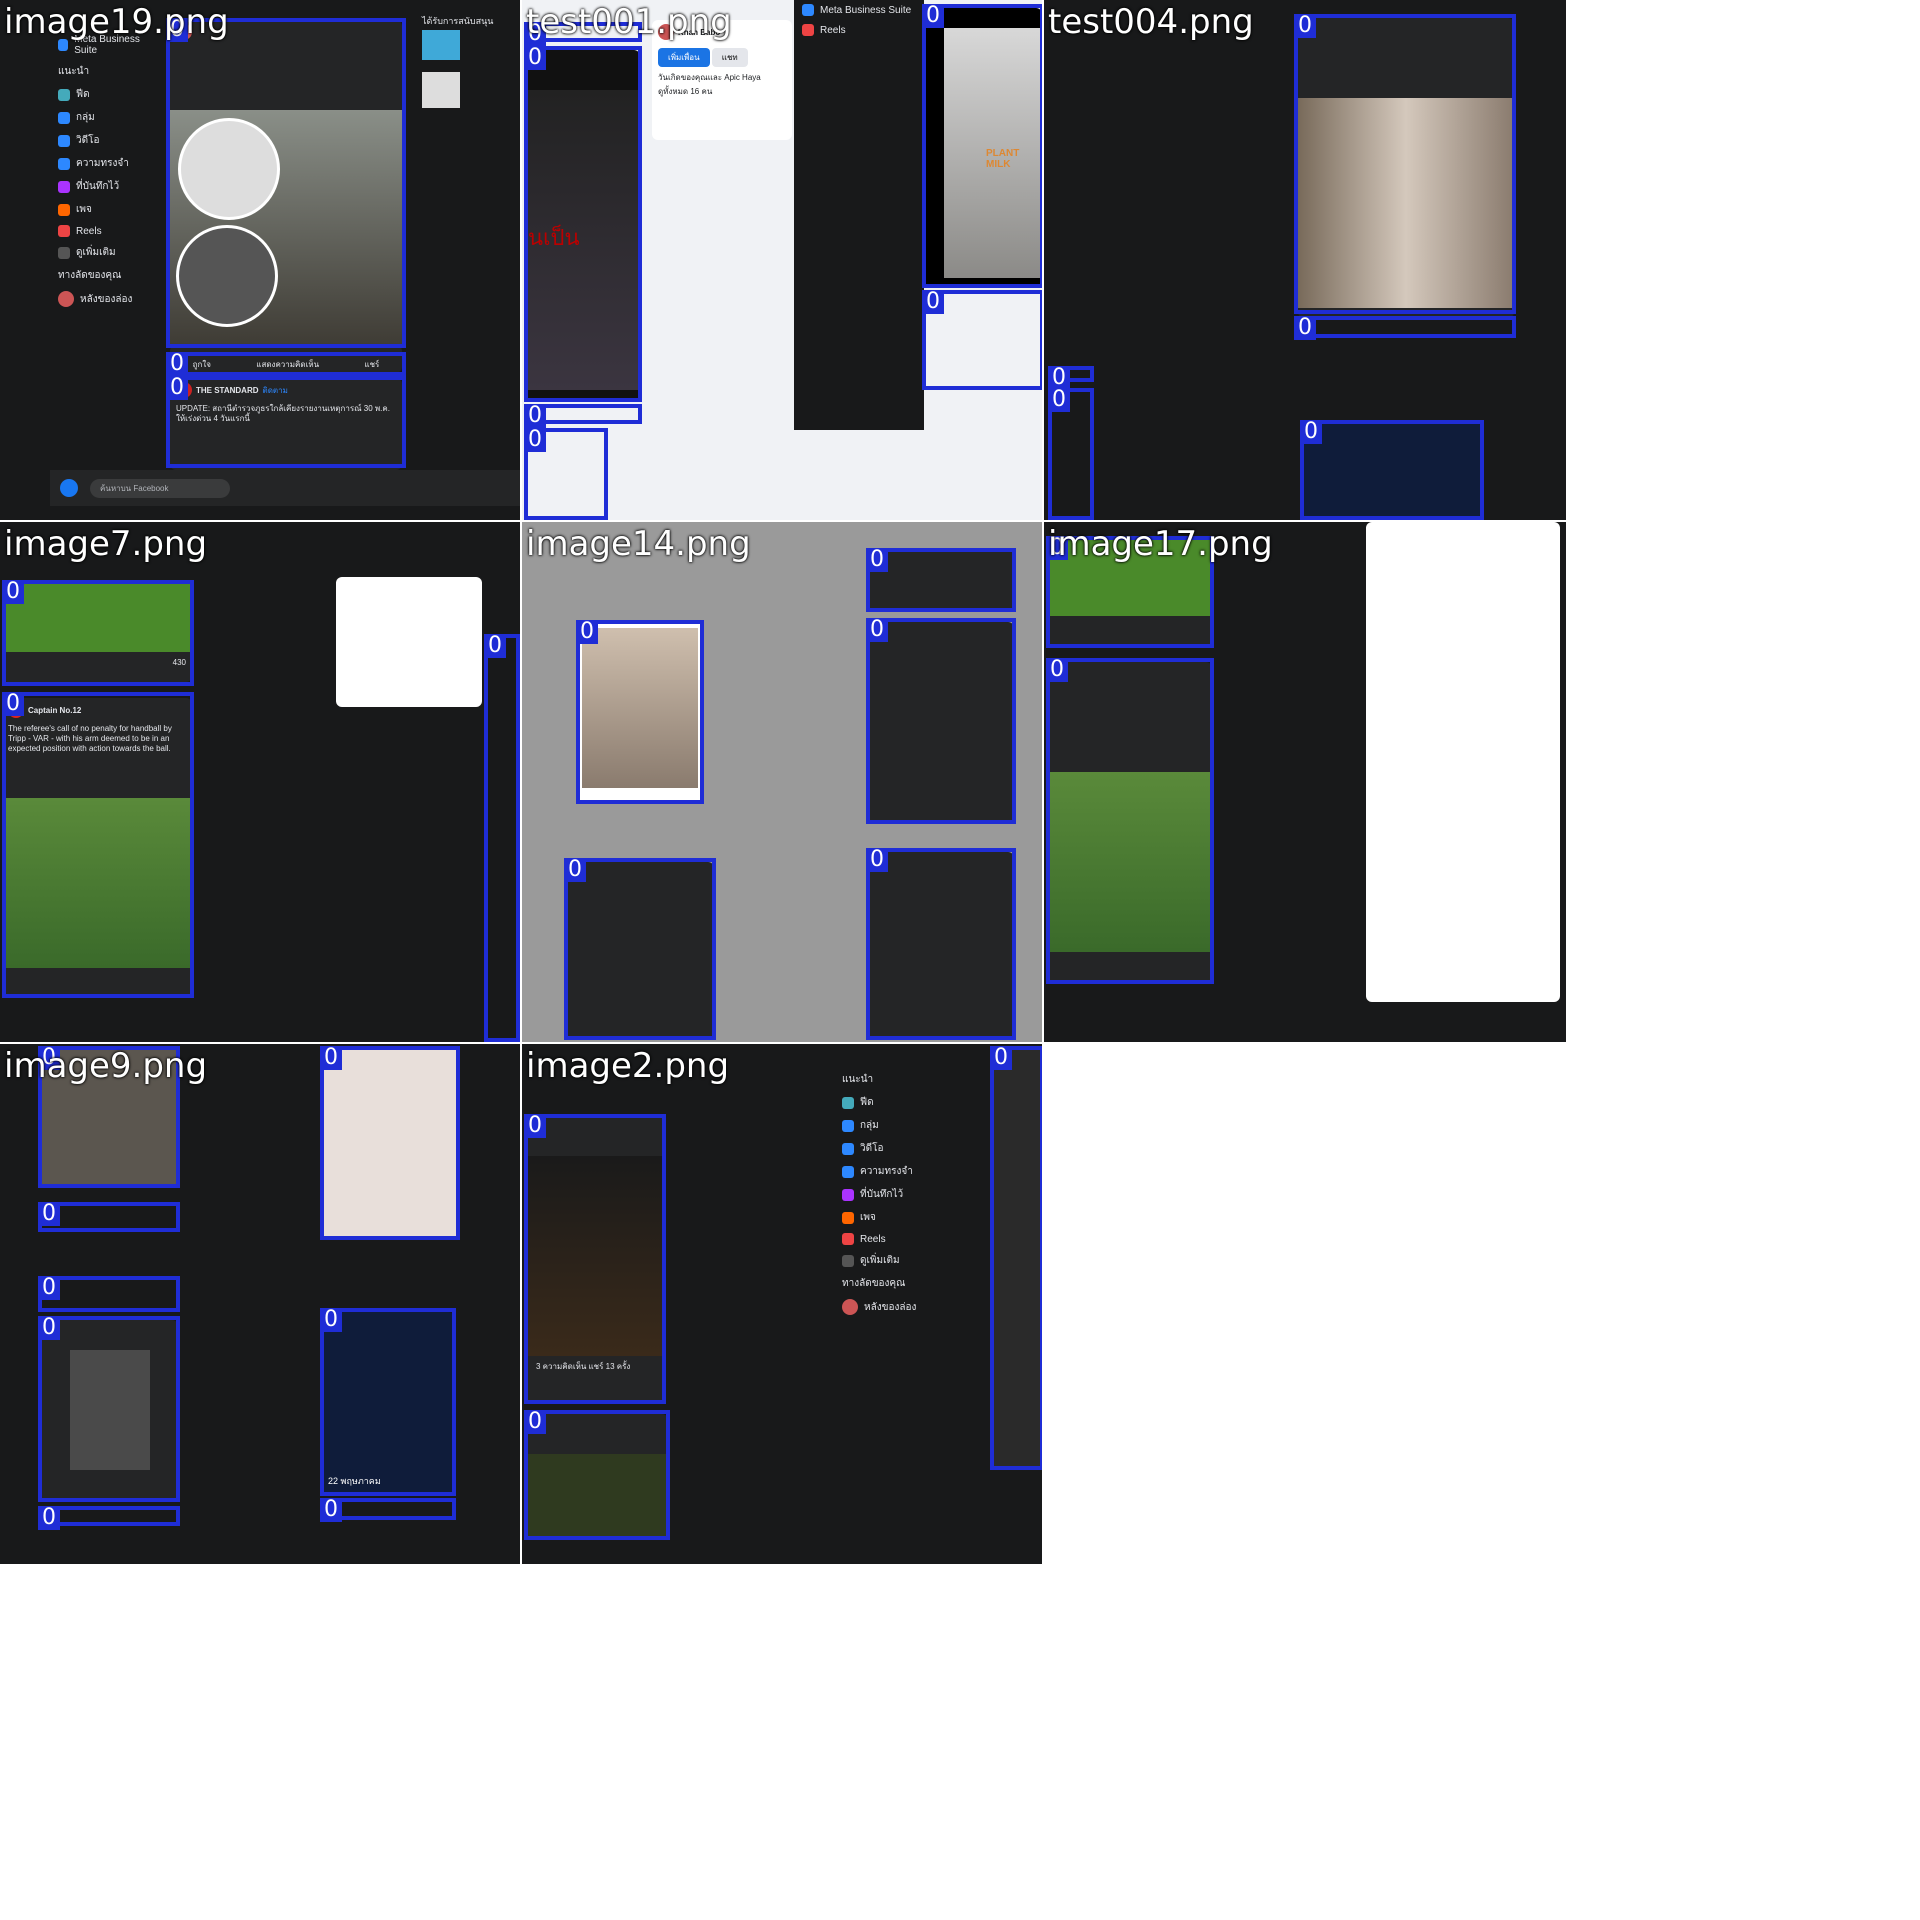 The image size is (1920, 1920). What do you see at coordinates (629, 22) in the screenshot?
I see `tile-filename: test001.png` at bounding box center [629, 22].